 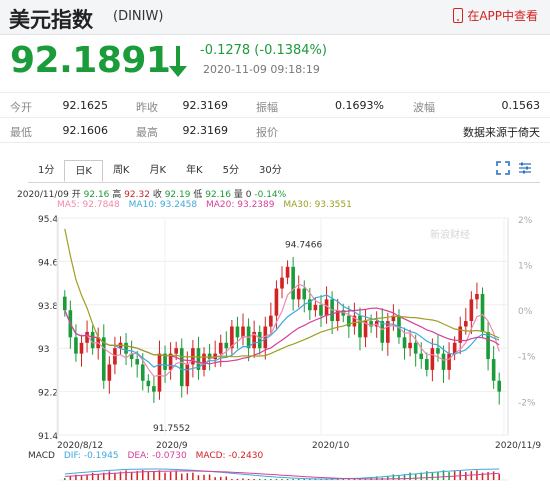 I want to click on tab-30min: 30分, so click(x=270, y=171).